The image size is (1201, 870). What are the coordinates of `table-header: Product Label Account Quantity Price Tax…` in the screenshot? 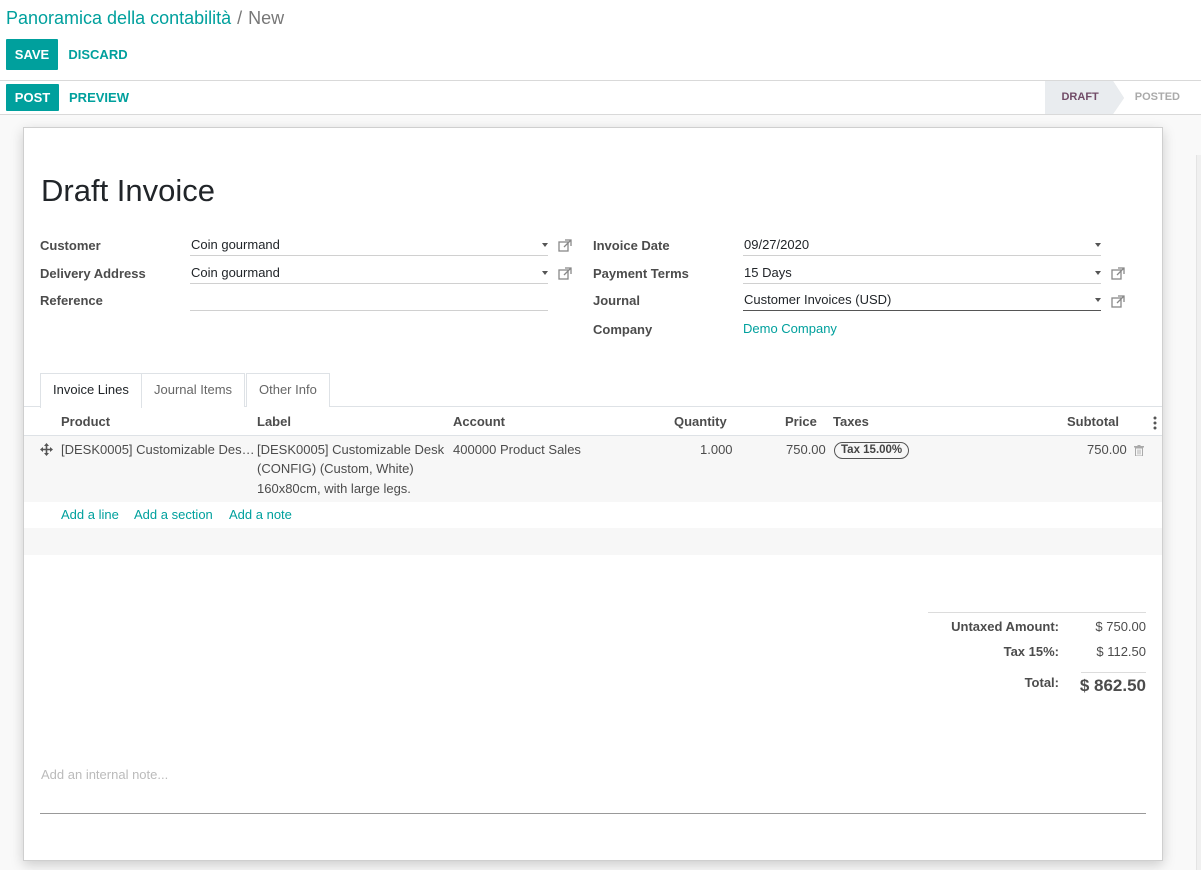 It's located at (593, 422).